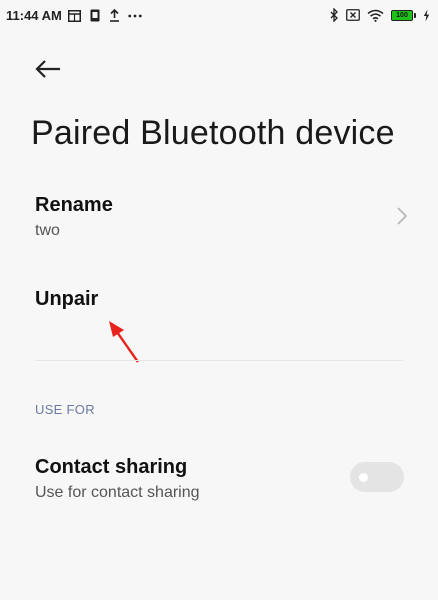 This screenshot has height=600, width=438. I want to click on sim-icon, so click(95, 16).